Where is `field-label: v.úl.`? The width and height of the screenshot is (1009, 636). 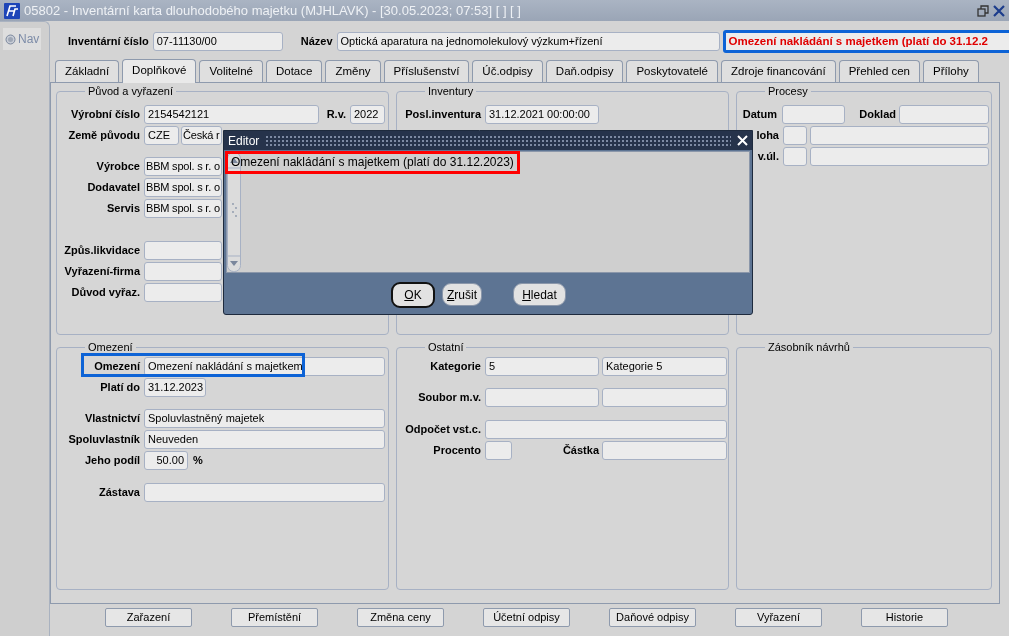
field-label: v.úl. is located at coordinates (767, 156).